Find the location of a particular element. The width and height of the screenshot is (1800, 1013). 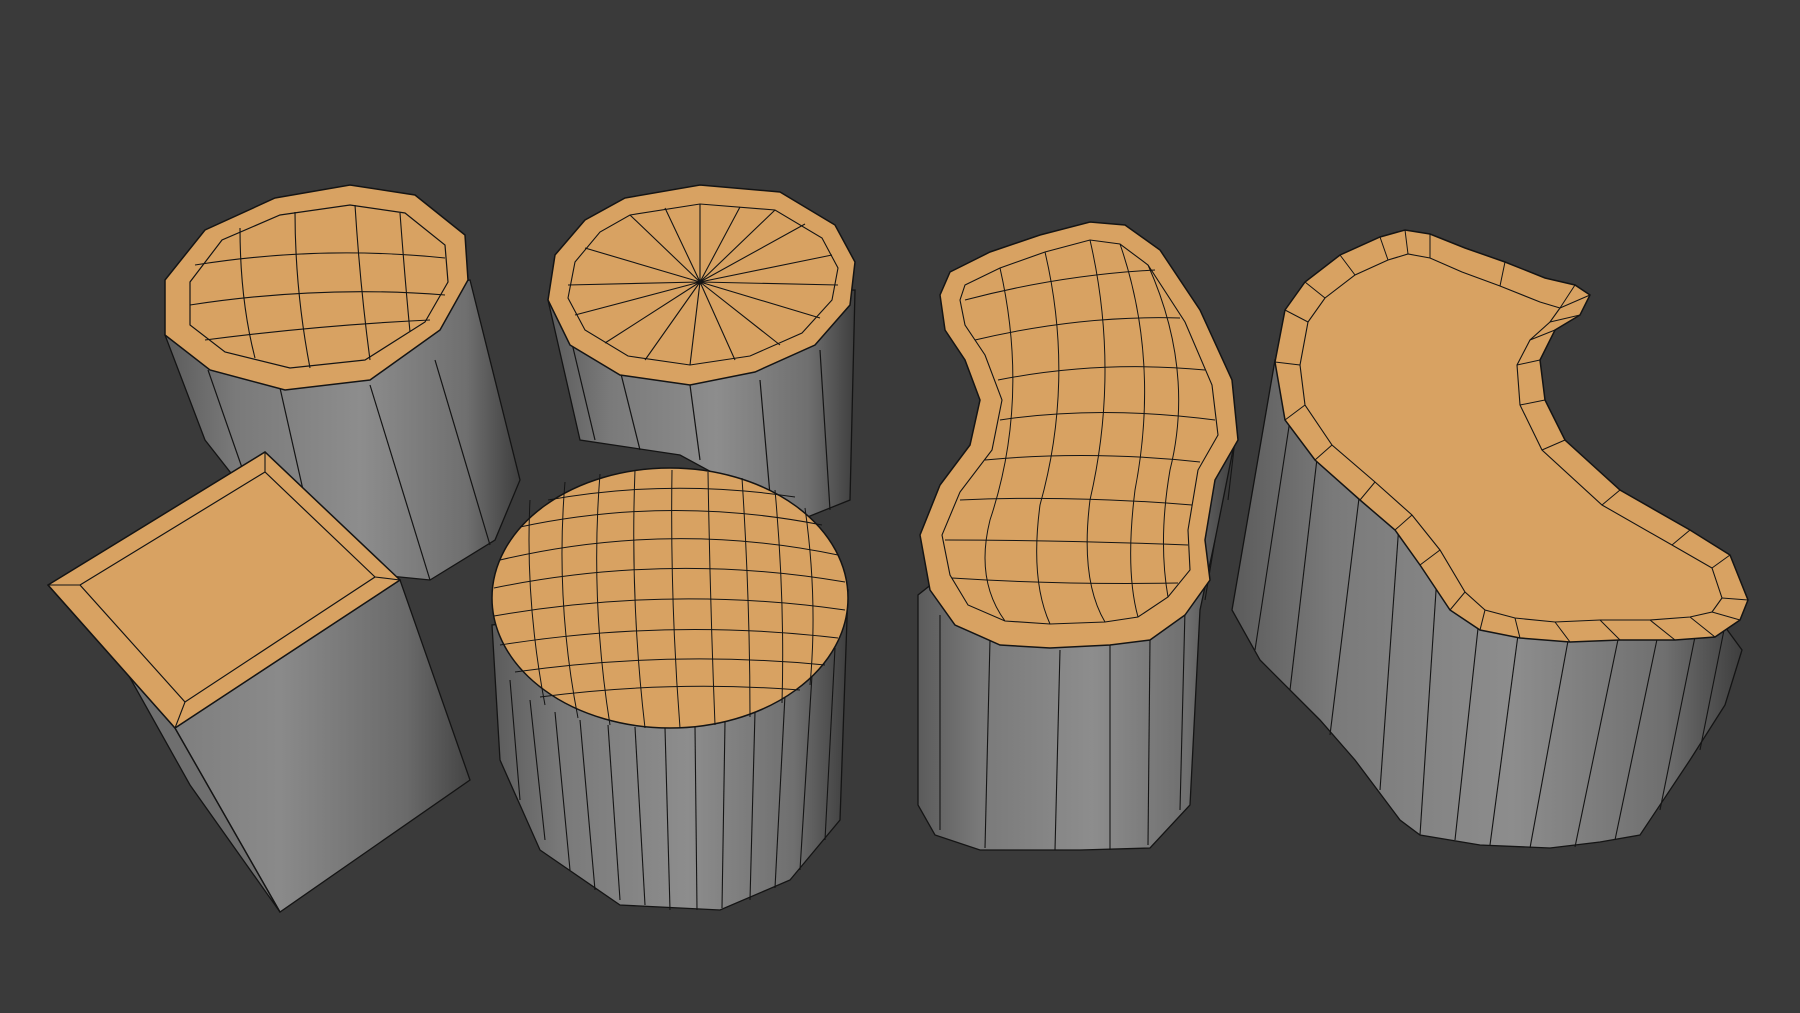

s-shape-grid-top is located at coordinates (1079, 435).